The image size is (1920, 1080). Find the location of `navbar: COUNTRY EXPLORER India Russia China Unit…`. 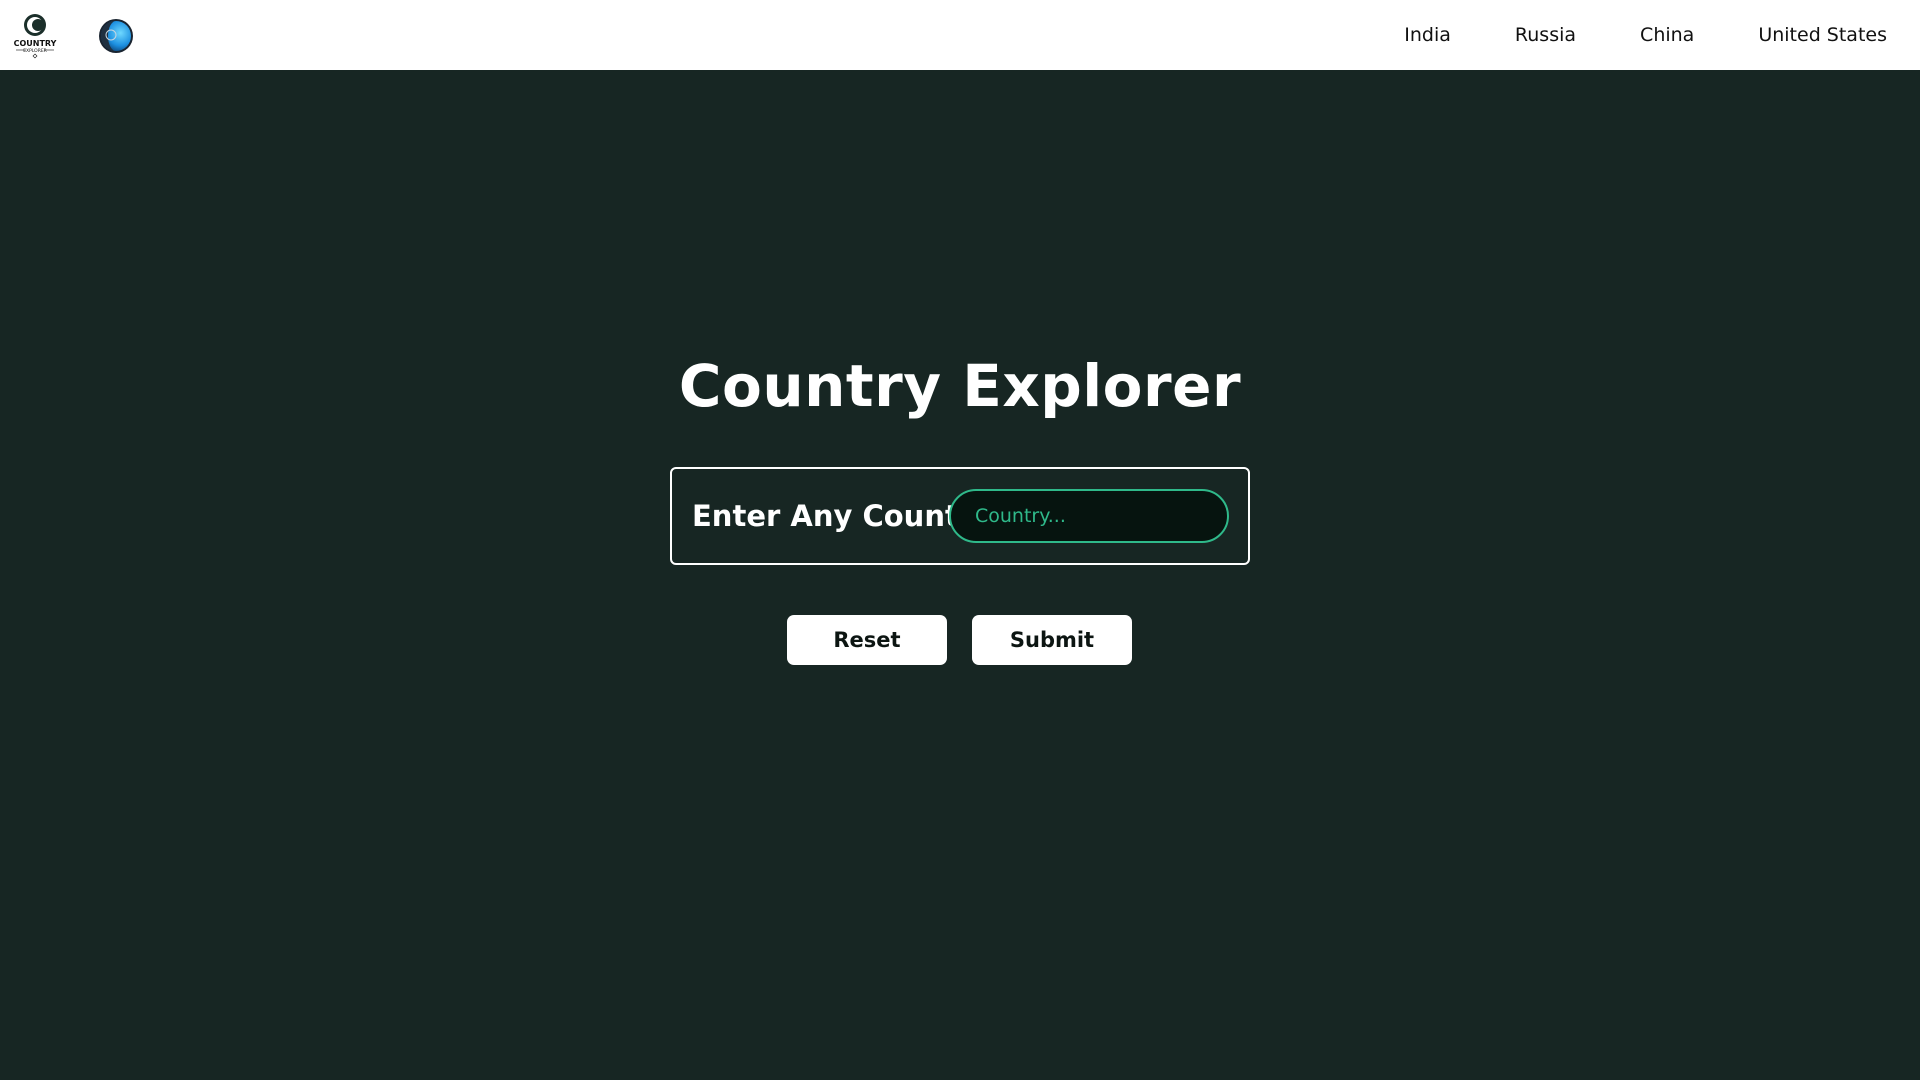

navbar: COUNTRY EXPLORER India Russia China Unit… is located at coordinates (960, 35).